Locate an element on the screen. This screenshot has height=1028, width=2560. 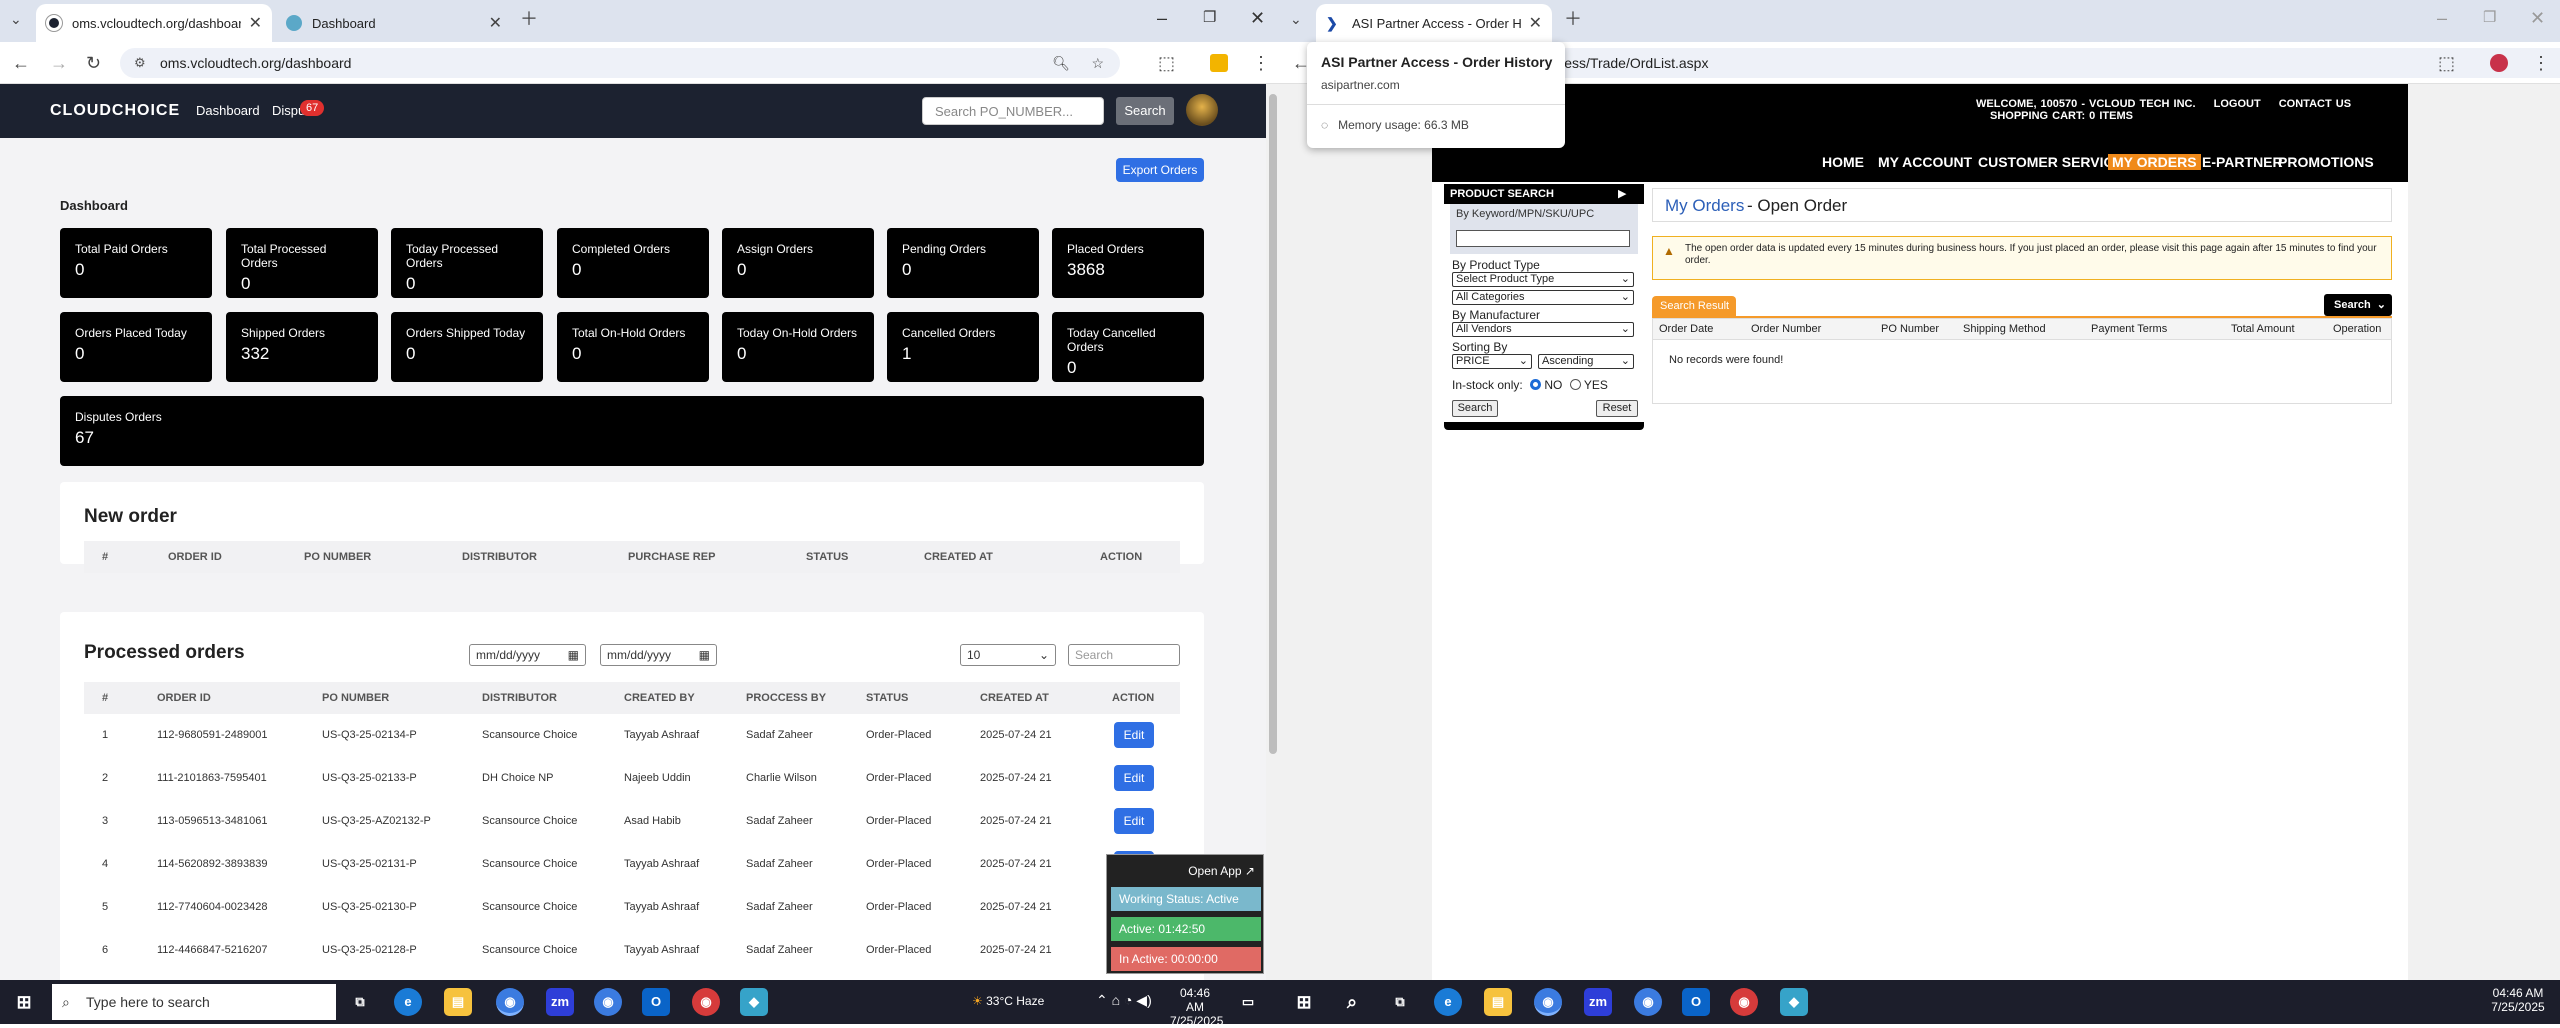
contact-us-link: CONTACT US is located at coordinates (2315, 104).